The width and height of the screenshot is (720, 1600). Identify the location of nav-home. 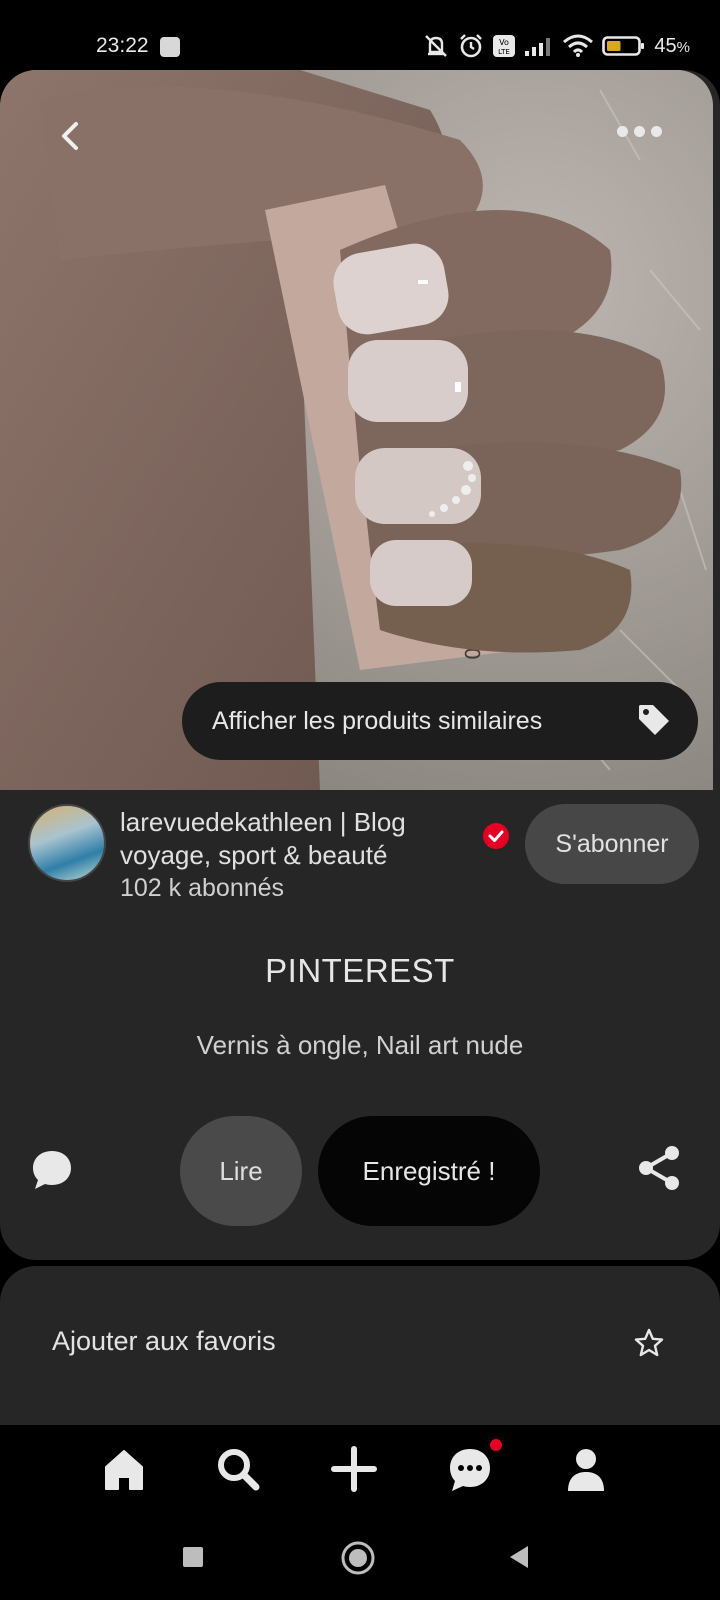
(124, 1469).